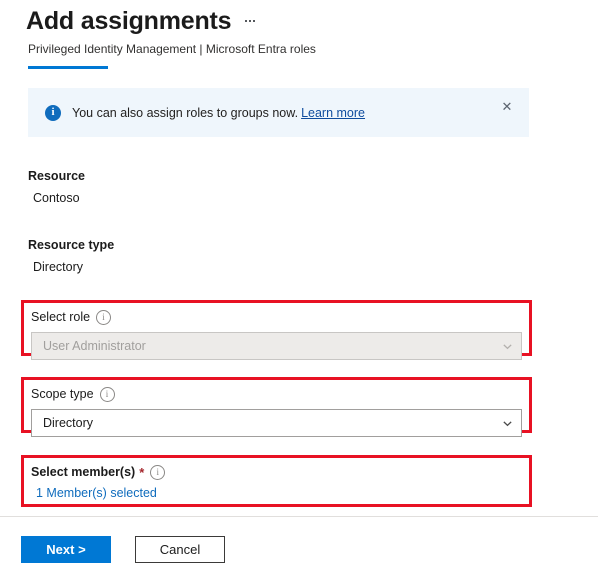  What do you see at coordinates (53, 112) in the screenshot?
I see `info-icon: i` at bounding box center [53, 112].